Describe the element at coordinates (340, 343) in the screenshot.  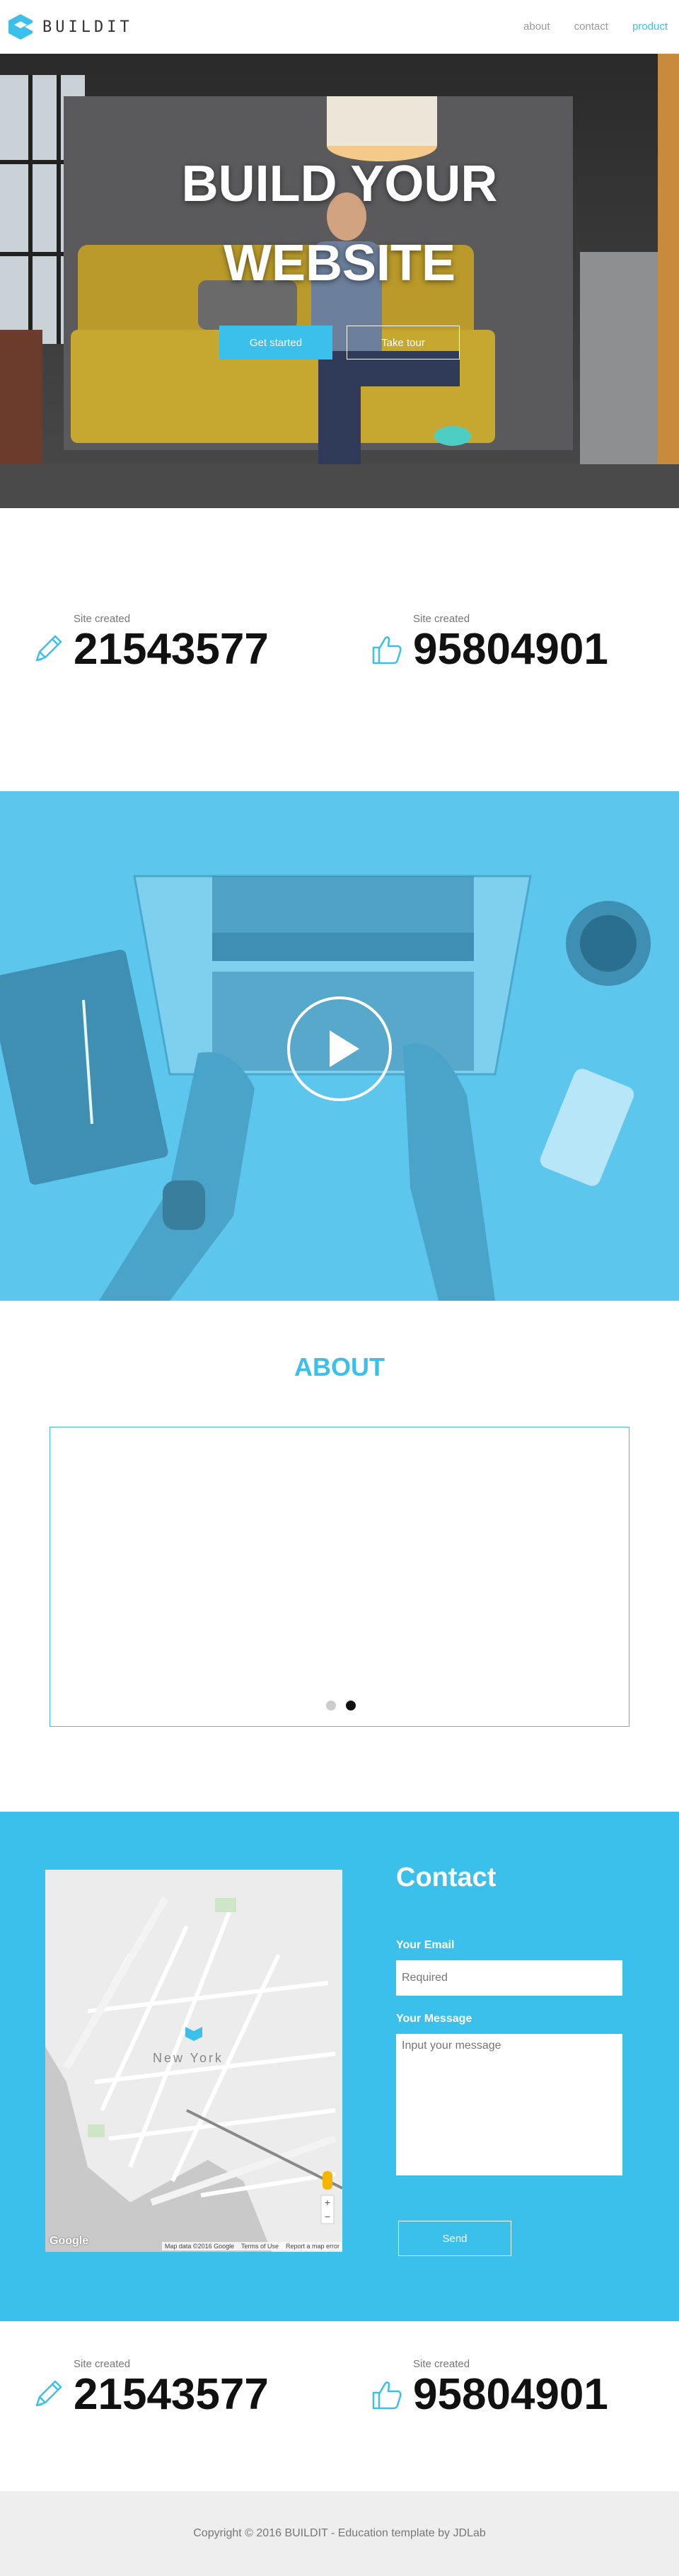
I see `hero-buttons: Get started Take tour` at that location.